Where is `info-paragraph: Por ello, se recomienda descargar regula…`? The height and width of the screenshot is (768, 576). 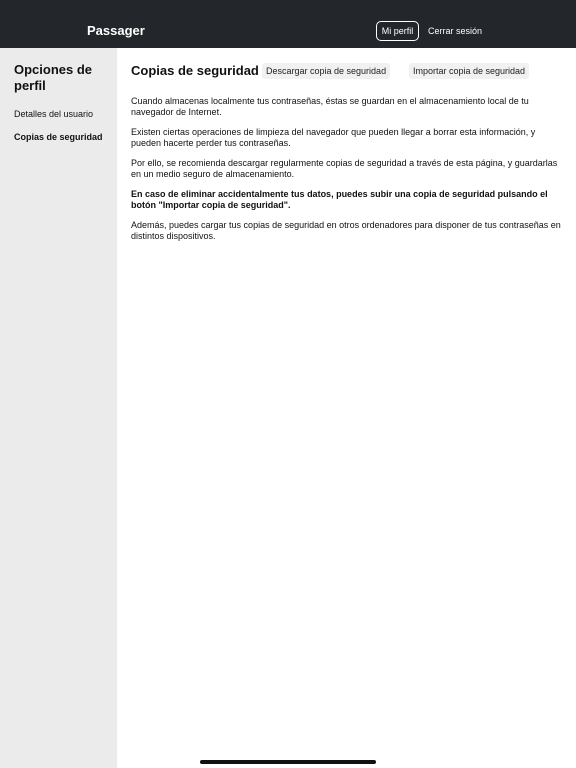
info-paragraph: Por ello, se recomienda descargar regula… is located at coordinates (344, 168).